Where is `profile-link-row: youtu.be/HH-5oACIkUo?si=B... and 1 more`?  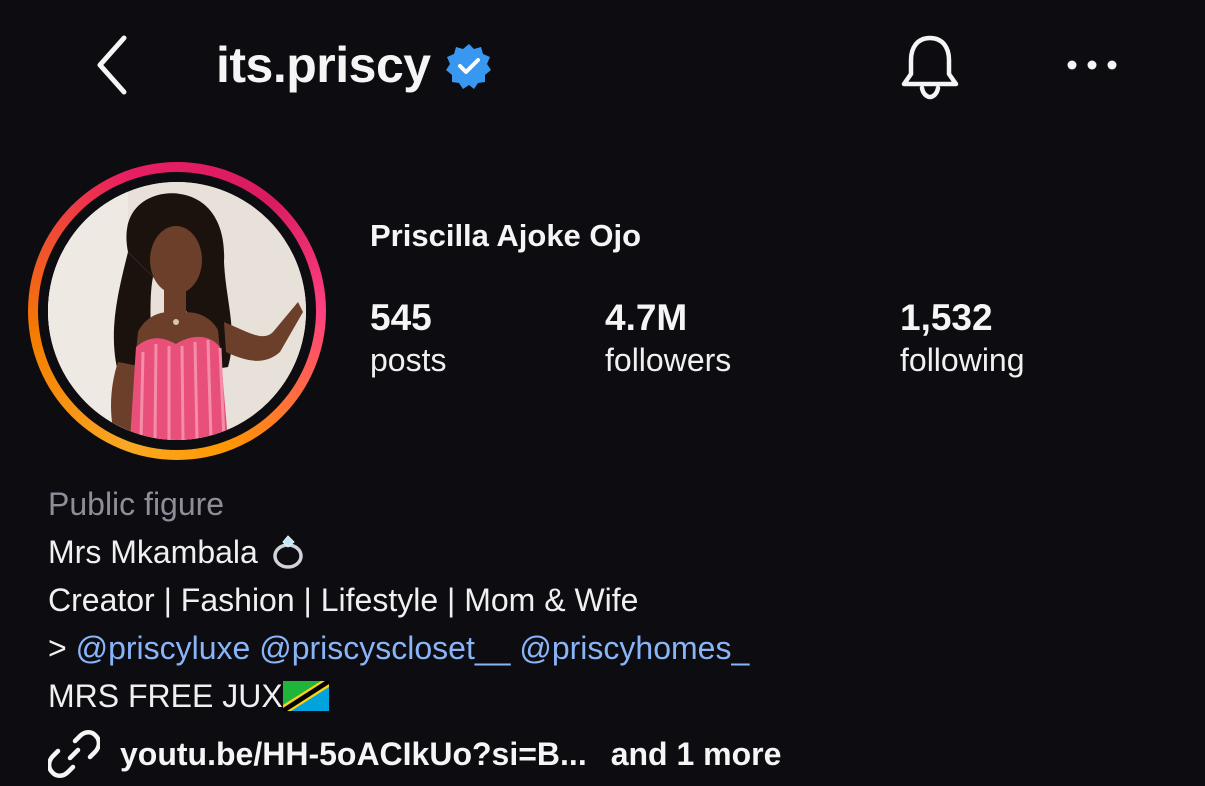 profile-link-row: youtu.be/HH-5oACIkUo?si=B... and 1 more is located at coordinates (414, 754).